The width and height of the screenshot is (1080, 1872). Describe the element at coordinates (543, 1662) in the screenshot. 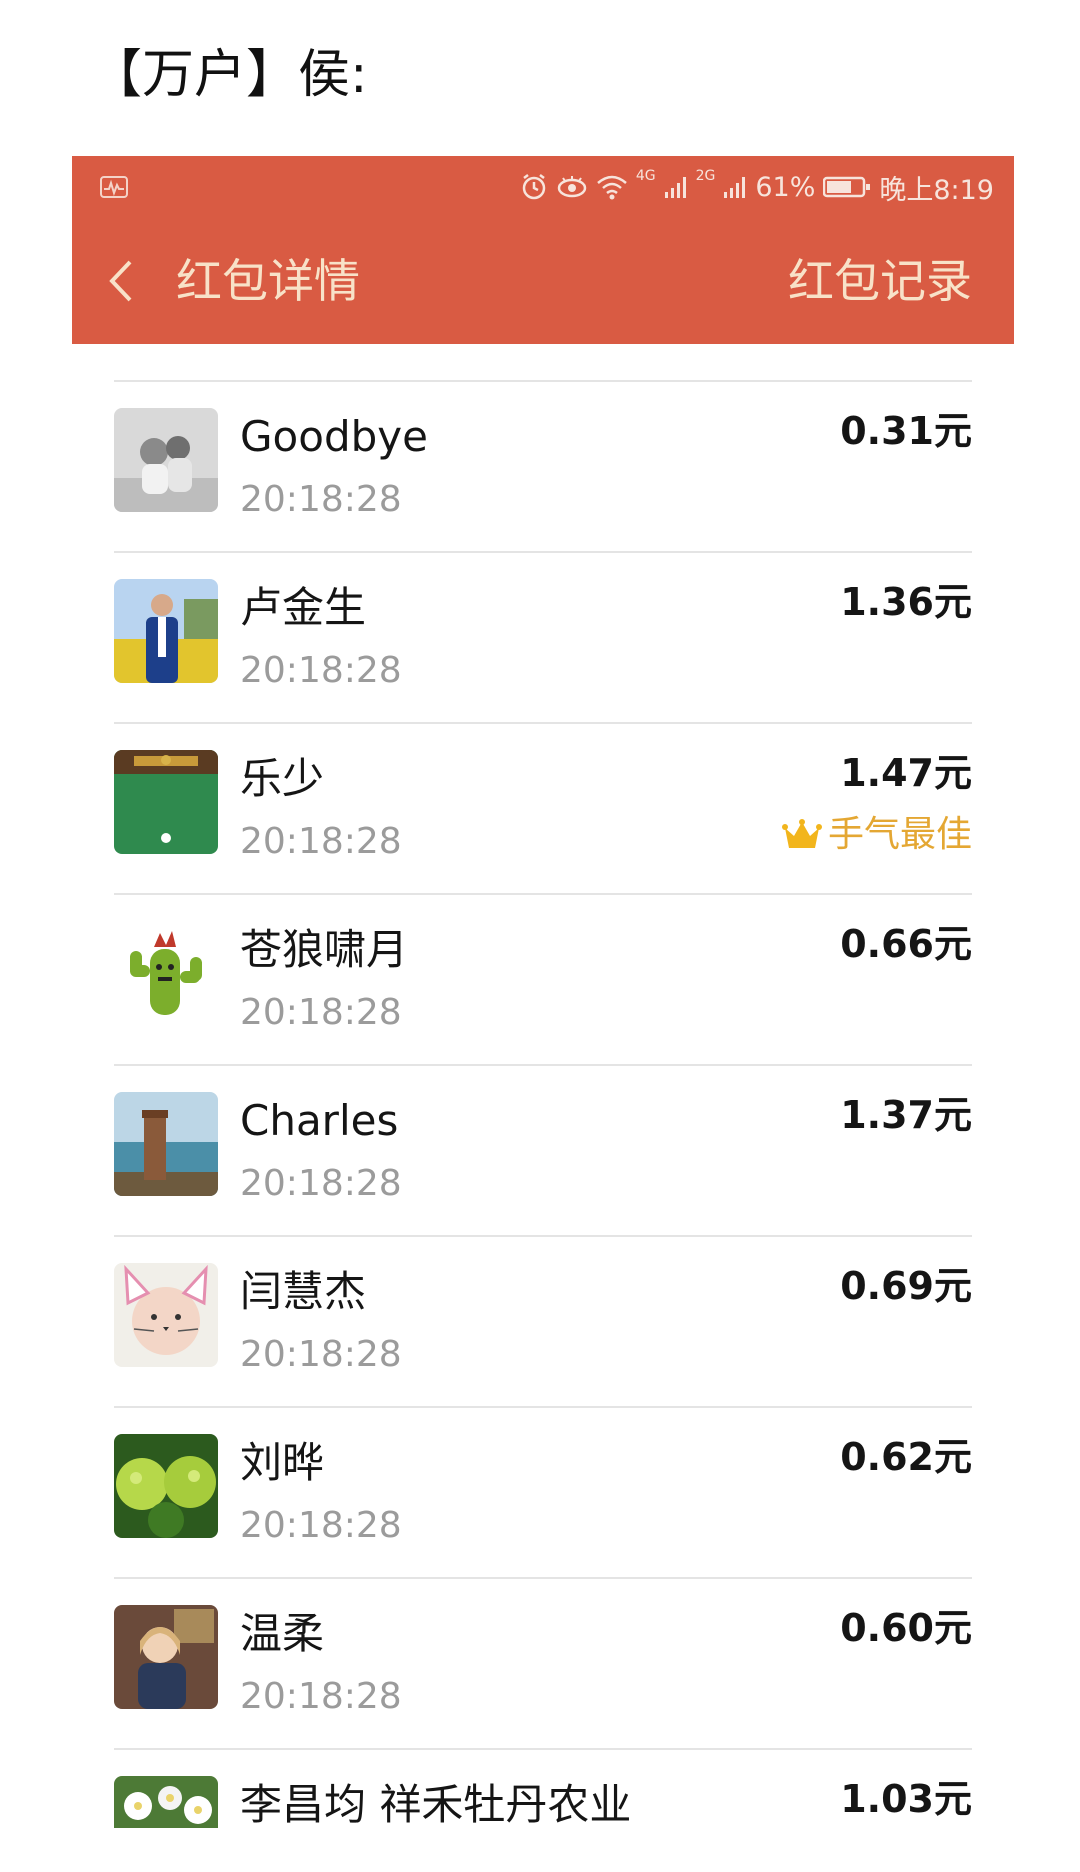

I see `list-item: 温柔 20:18:28 0.60元` at that location.